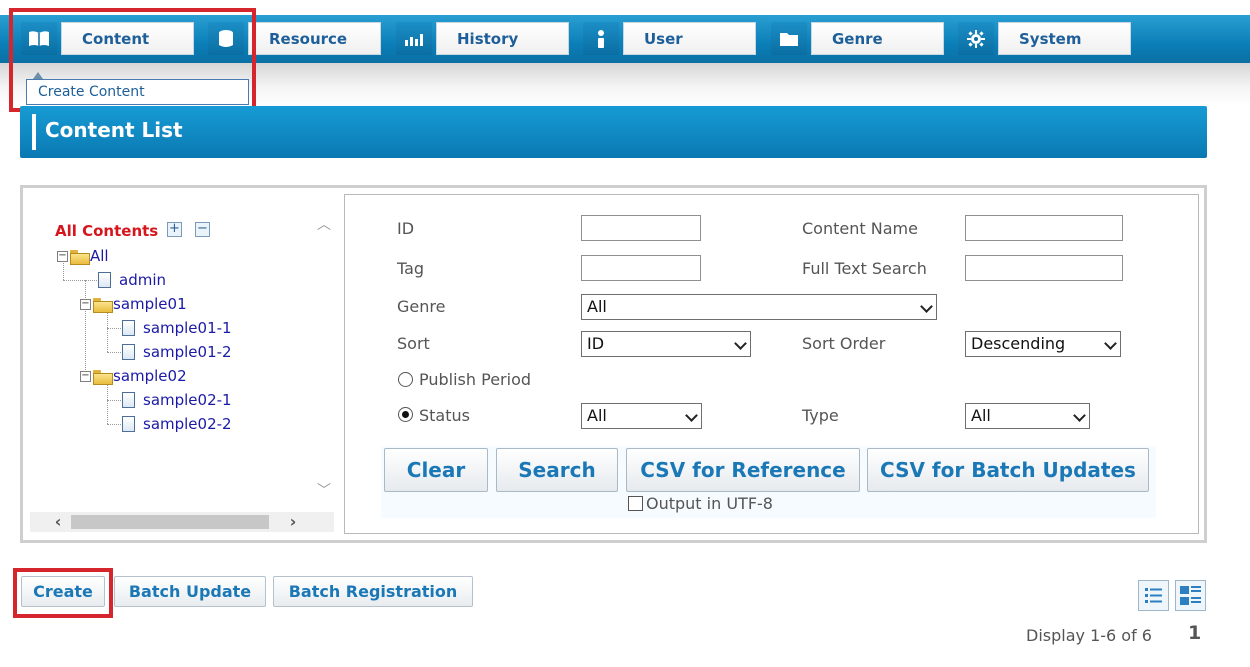 The image size is (1250, 667). What do you see at coordinates (226, 38) in the screenshot?
I see `database-icon` at bounding box center [226, 38].